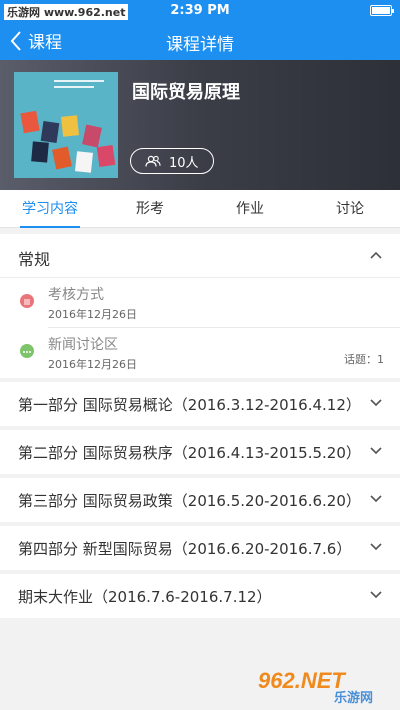 The image size is (400, 710). I want to click on section-final-assignment: 期末大作业（2016.7.6-2016.7.12）, so click(200, 596).